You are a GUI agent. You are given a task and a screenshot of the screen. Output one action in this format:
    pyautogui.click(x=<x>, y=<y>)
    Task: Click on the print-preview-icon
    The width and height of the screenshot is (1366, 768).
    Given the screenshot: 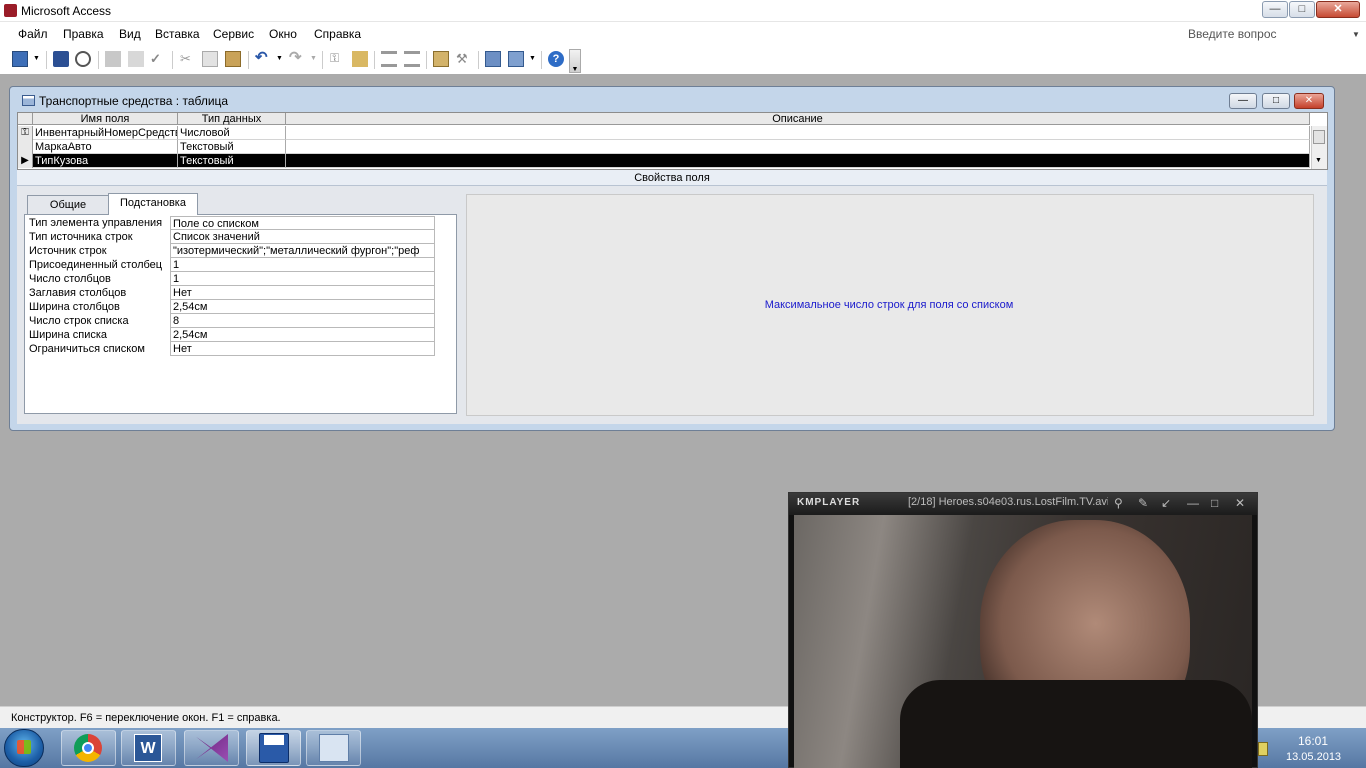 What is the action you would take?
    pyautogui.click(x=136, y=59)
    